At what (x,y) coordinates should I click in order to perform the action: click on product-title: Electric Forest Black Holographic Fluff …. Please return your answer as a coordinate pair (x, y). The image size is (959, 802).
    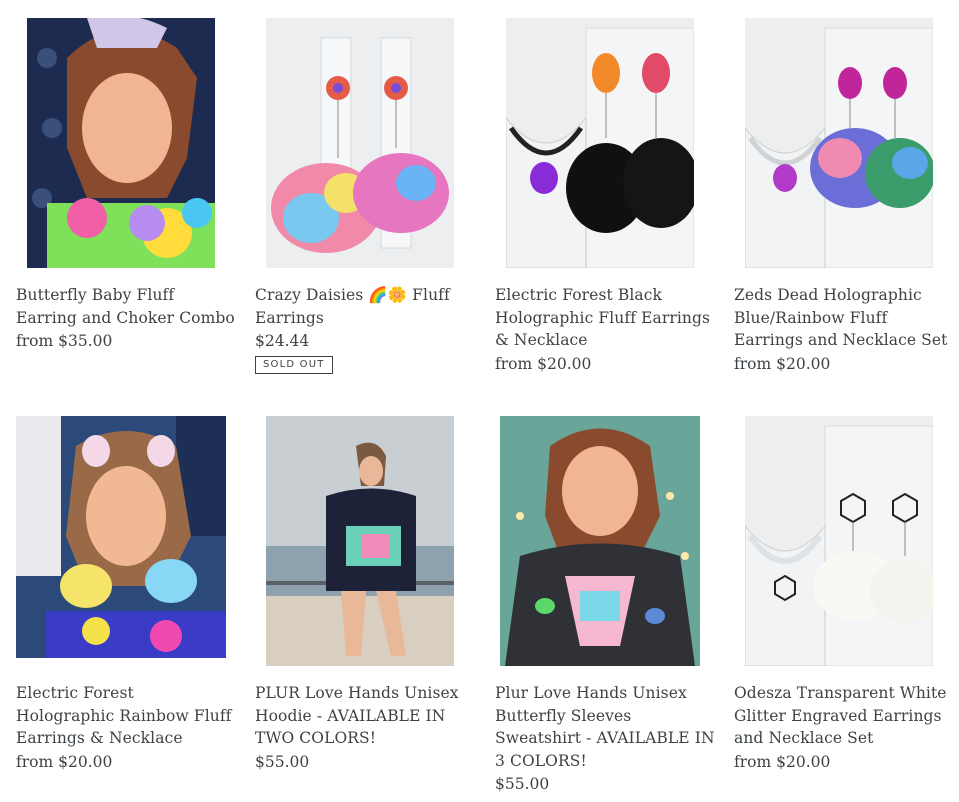
    Looking at the image, I should click on (605, 318).